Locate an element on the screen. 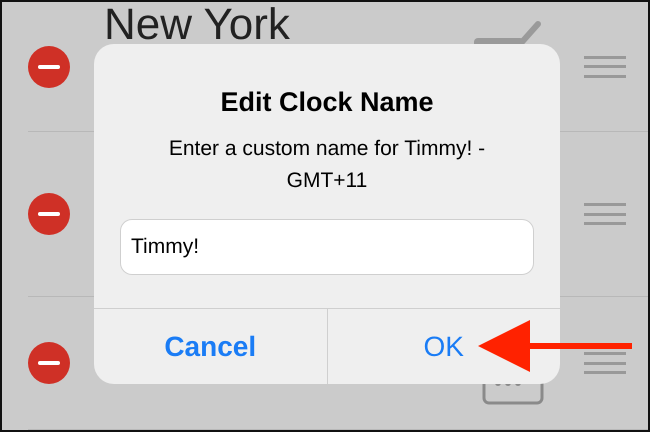  city-name: New York is located at coordinates (197, 25).